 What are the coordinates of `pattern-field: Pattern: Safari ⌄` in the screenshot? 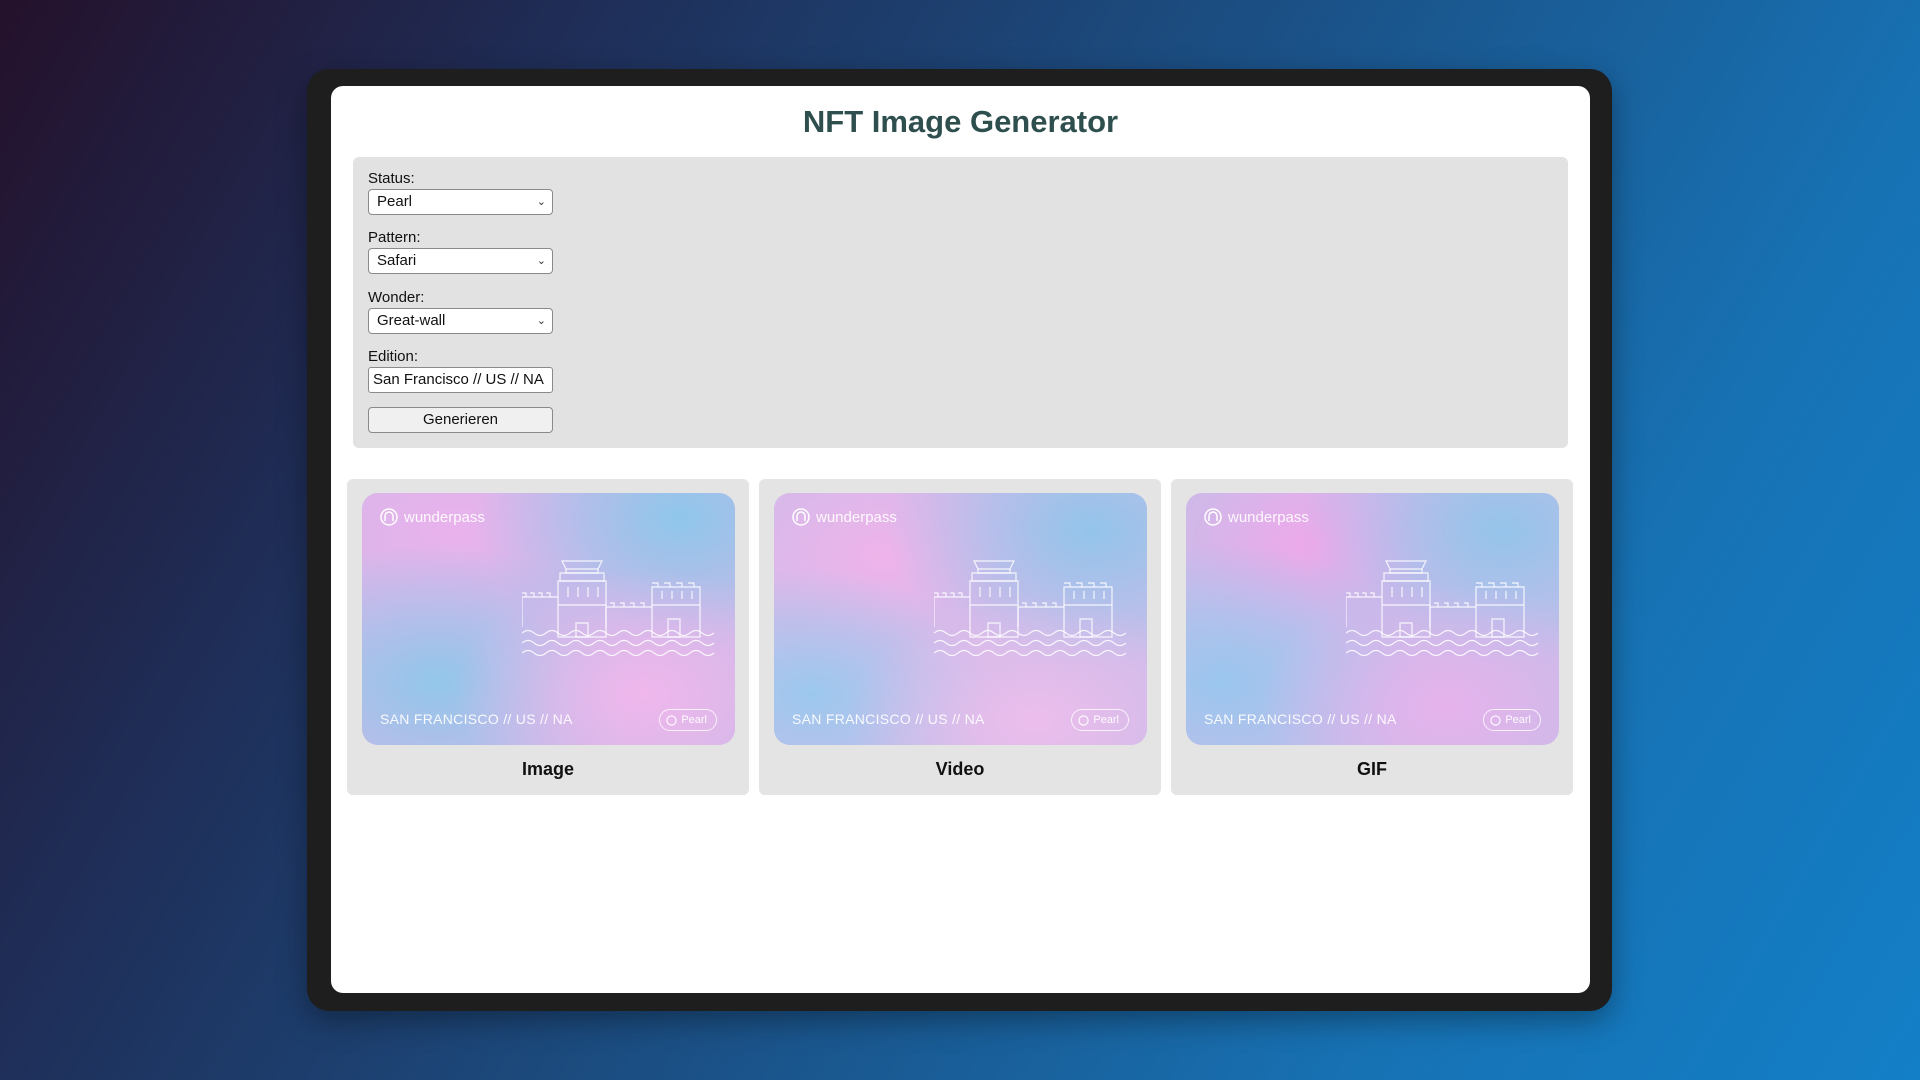 It's located at (460, 251).